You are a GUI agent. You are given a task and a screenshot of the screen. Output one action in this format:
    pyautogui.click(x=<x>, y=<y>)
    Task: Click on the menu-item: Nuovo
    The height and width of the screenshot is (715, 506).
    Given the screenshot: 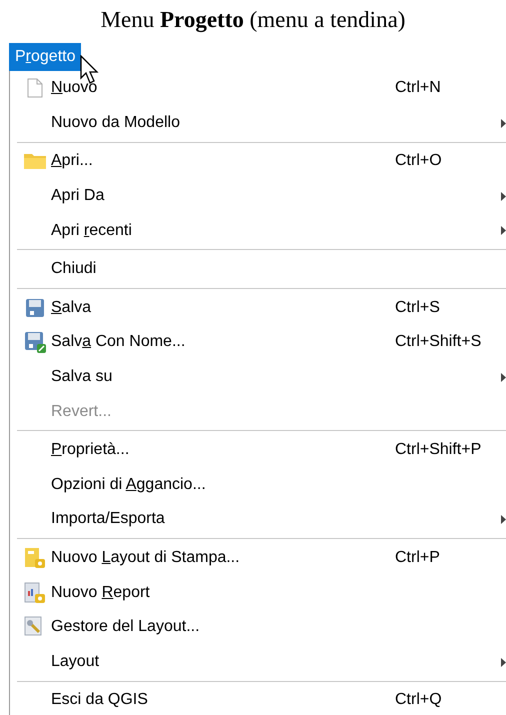 What is the action you would take?
    pyautogui.click(x=223, y=88)
    